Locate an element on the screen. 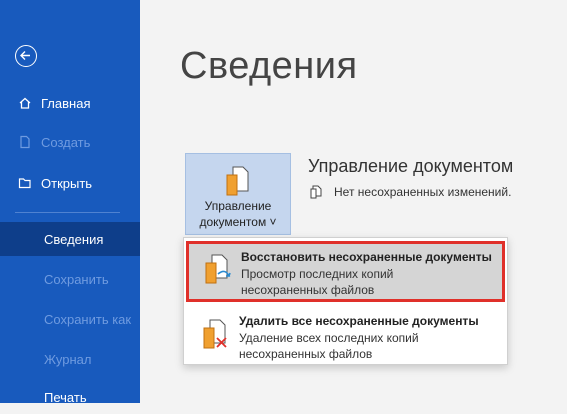 This screenshot has width=567, height=414. status-text: Нет несохраненных изменений. is located at coordinates (423, 192).